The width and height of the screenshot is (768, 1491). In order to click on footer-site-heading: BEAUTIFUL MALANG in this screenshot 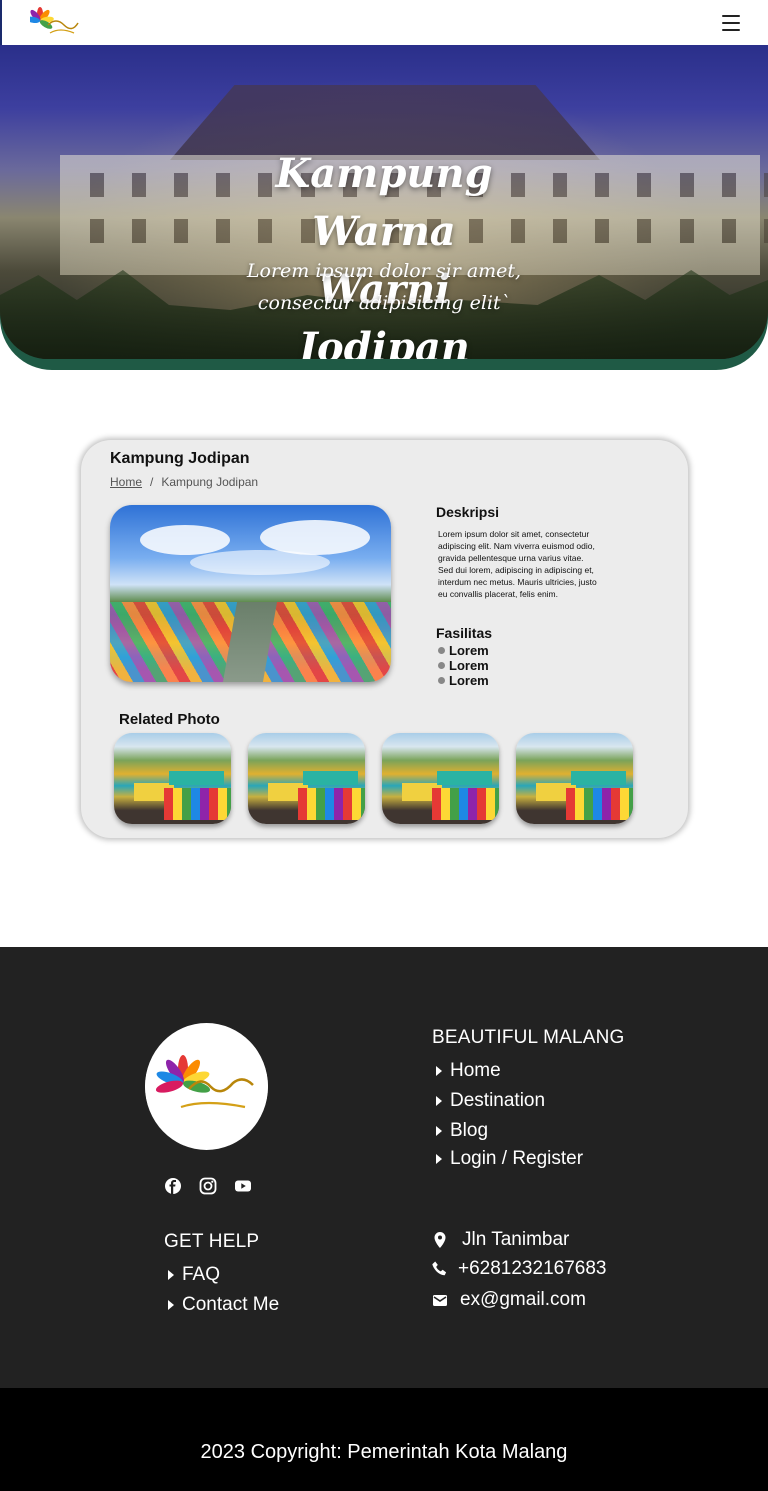, I will do `click(528, 1037)`.